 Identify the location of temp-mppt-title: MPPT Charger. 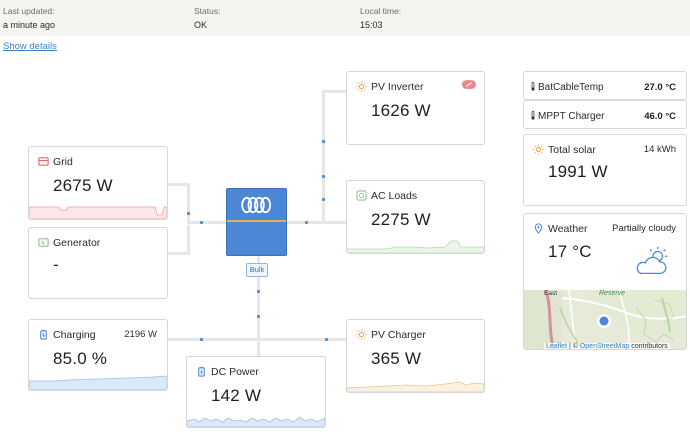
(571, 116).